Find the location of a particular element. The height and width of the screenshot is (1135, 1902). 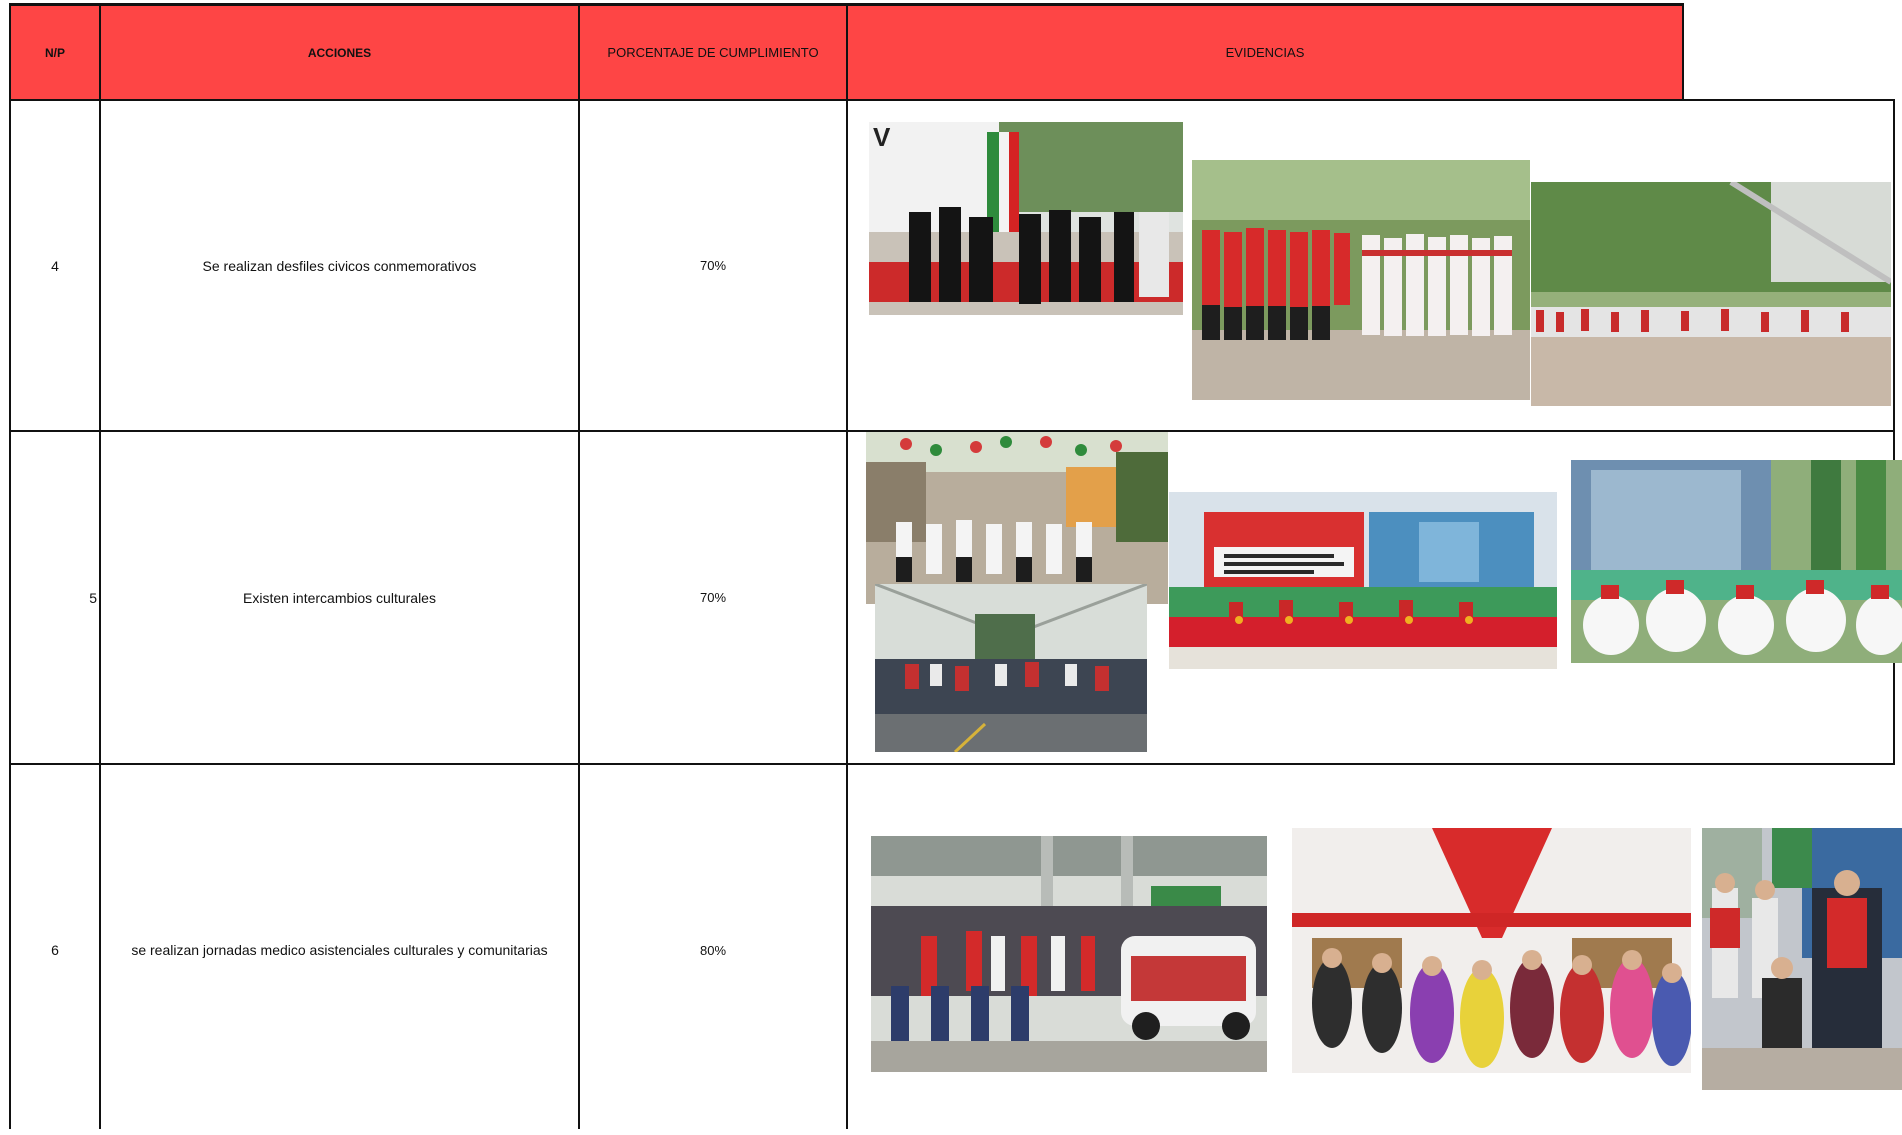

row-np: 6 is located at coordinates (55, 950).